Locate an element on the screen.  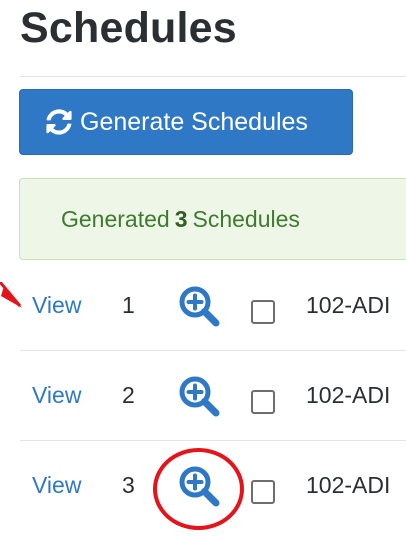
generate-schedules-button: Generate Schedules is located at coordinates (186, 122).